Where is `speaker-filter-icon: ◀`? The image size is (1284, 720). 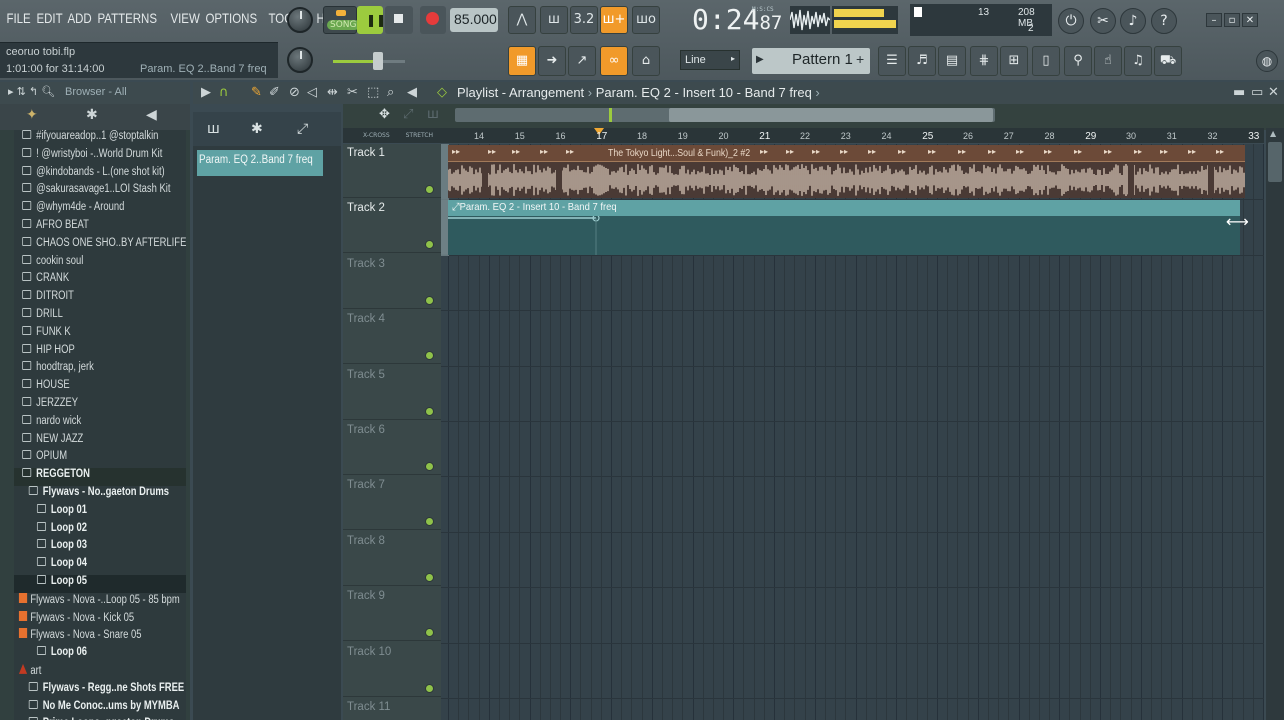
speaker-filter-icon: ◀ is located at coordinates (151, 115).